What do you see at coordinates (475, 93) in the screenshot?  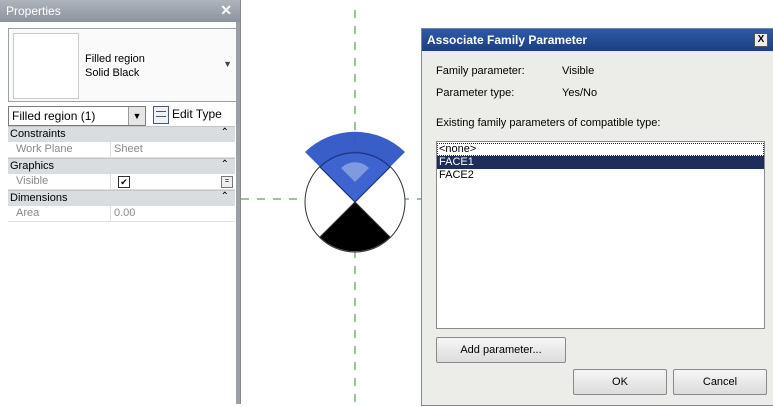 I see `parameter-type-label: Parameter type:` at bounding box center [475, 93].